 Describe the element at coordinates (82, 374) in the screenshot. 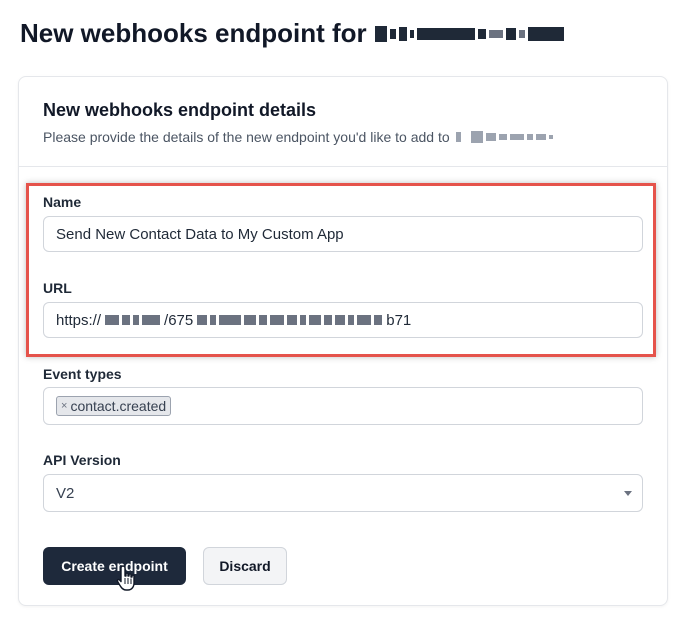

I see `event-types-label: Event types` at that location.